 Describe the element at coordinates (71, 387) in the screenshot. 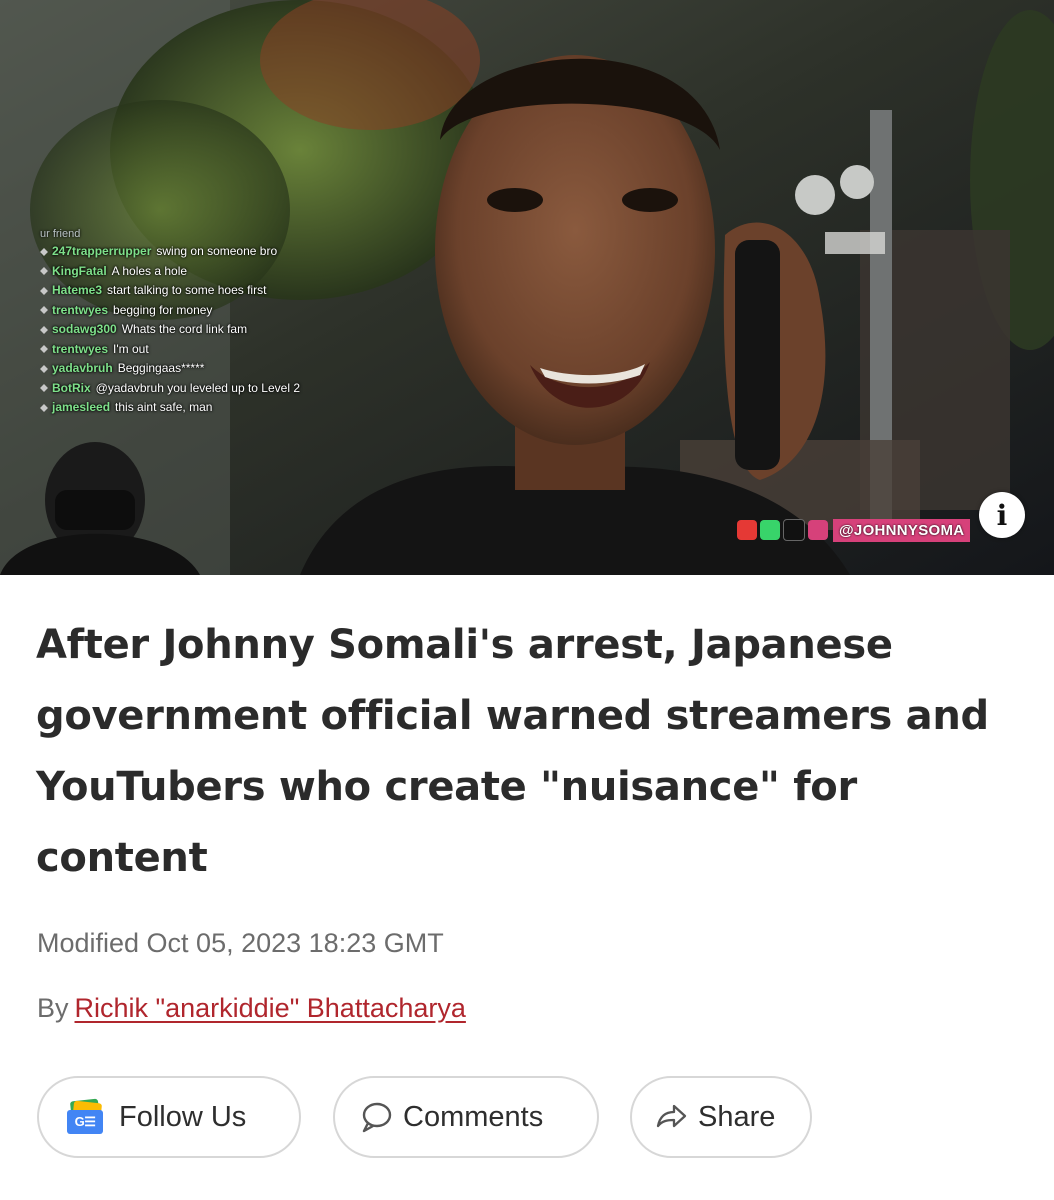

I see `chat-username: BotRix` at that location.